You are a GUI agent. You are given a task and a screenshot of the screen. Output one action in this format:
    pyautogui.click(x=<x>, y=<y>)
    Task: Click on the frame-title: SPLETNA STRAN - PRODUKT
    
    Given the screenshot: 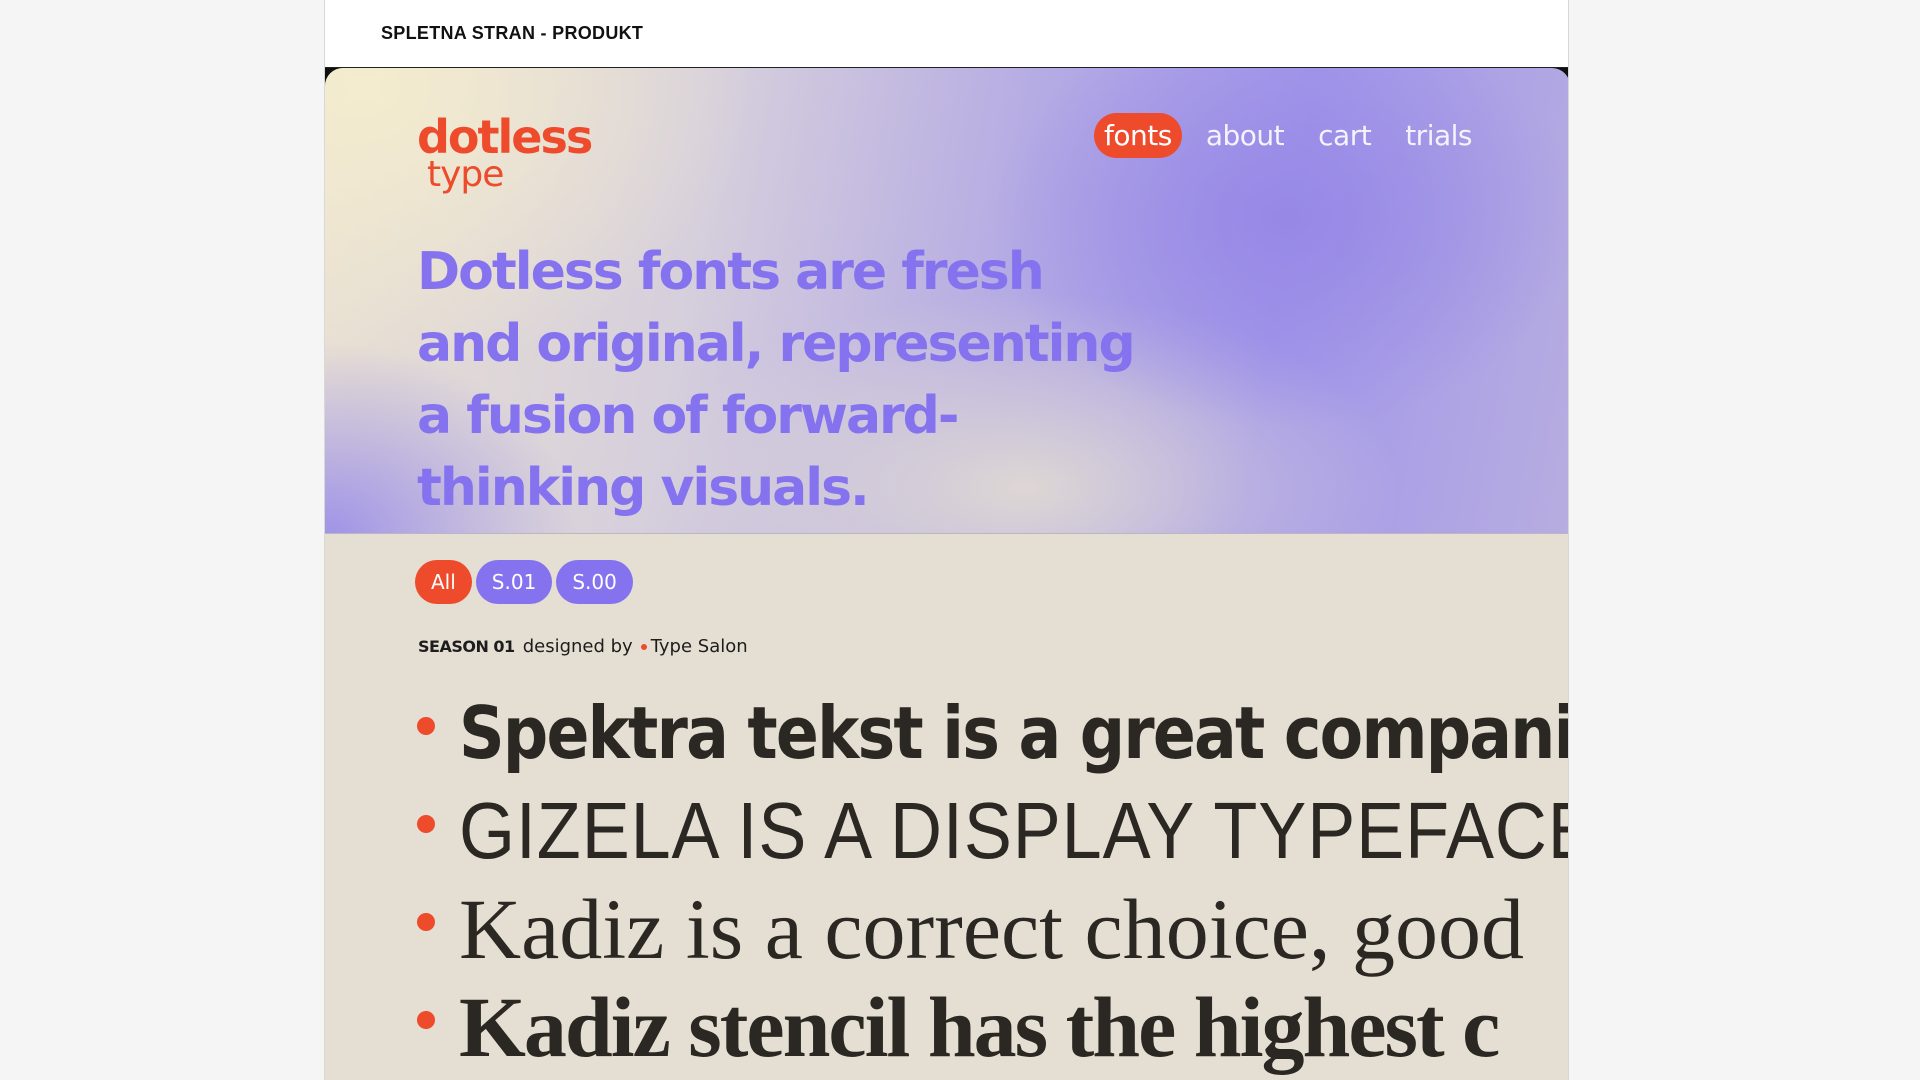 What is the action you would take?
    pyautogui.click(x=512, y=33)
    